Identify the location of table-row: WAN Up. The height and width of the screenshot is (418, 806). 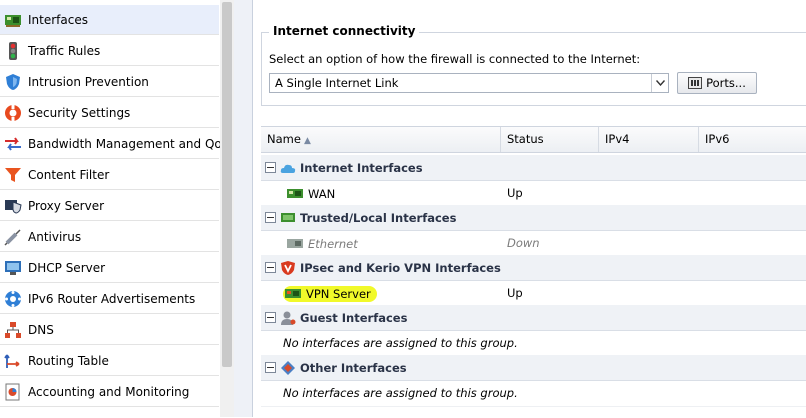
(533, 194).